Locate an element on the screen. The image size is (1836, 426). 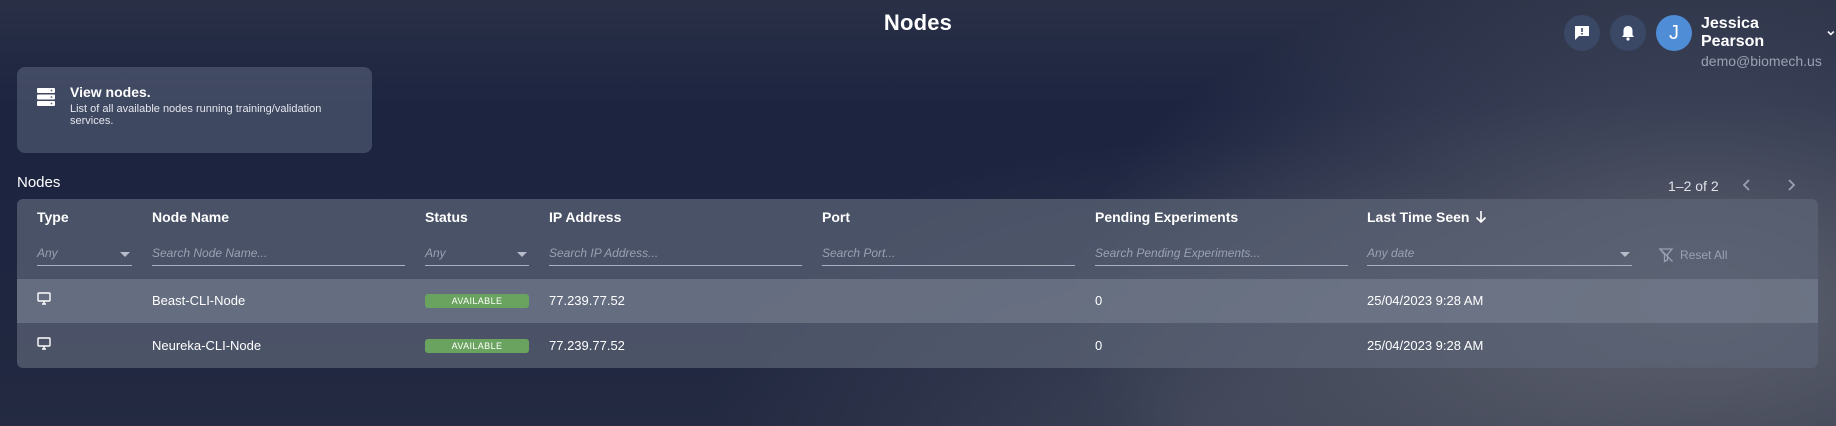
chevron-right-icon is located at coordinates (1791, 185).